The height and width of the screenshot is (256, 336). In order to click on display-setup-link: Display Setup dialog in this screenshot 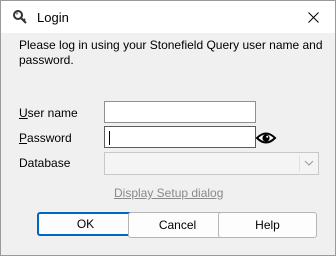, I will do `click(168, 193)`.